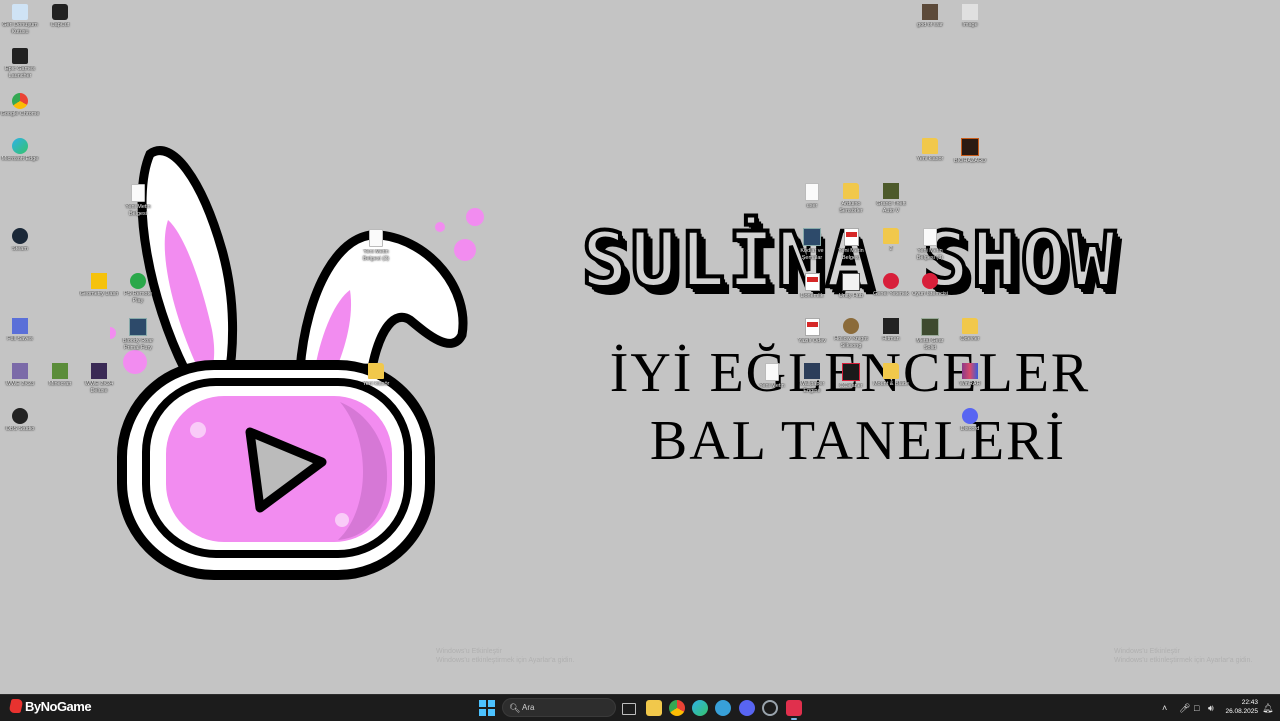 The image size is (1280, 721). Describe the element at coordinates (930, 25) in the screenshot. I see `desktop-icon-label: god of war` at that location.